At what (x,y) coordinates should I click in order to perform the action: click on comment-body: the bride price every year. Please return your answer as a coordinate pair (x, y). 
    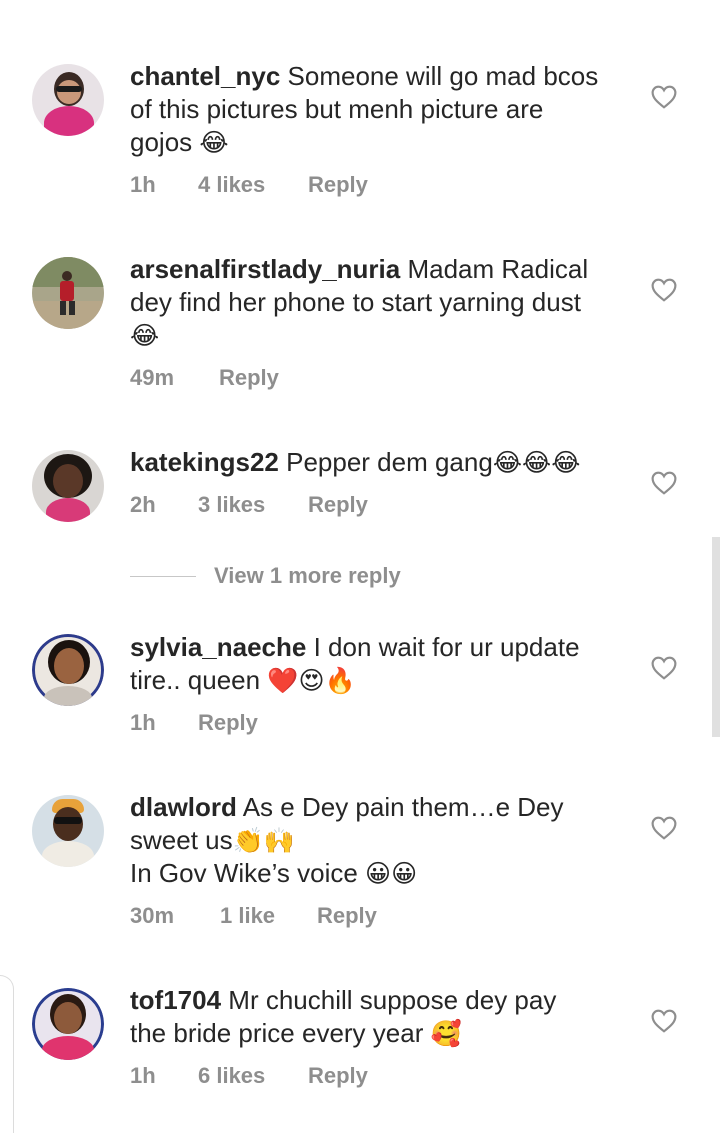
    Looking at the image, I should click on (280, 1033).